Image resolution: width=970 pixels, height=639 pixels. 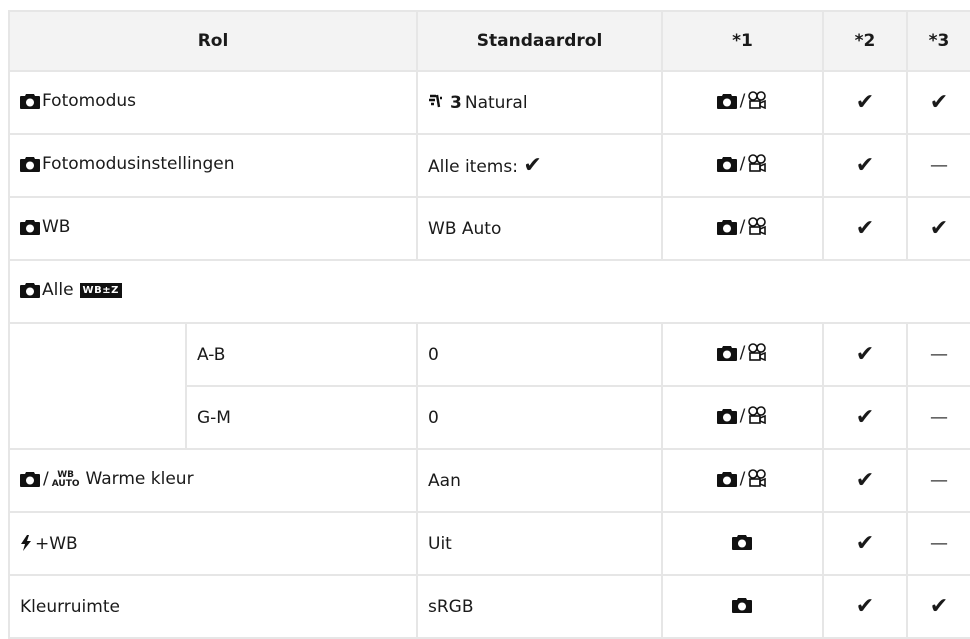 What do you see at coordinates (213, 606) in the screenshot?
I see `row-label: Kleurruimte` at bounding box center [213, 606].